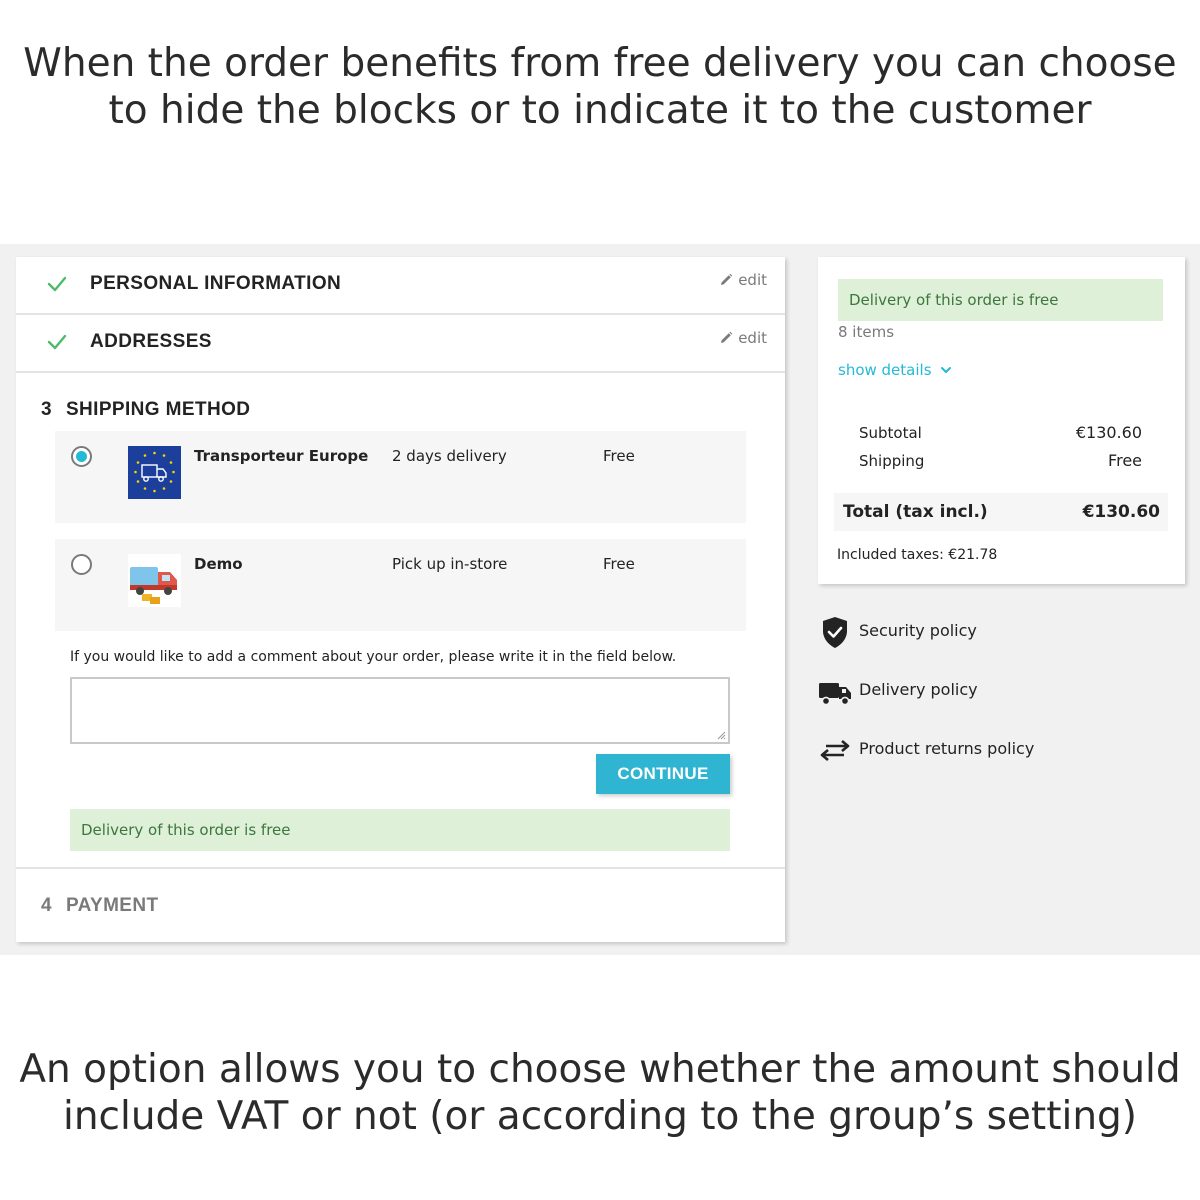 This screenshot has height=1200, width=1200. I want to click on total-label: Total (tax incl.), so click(915, 512).